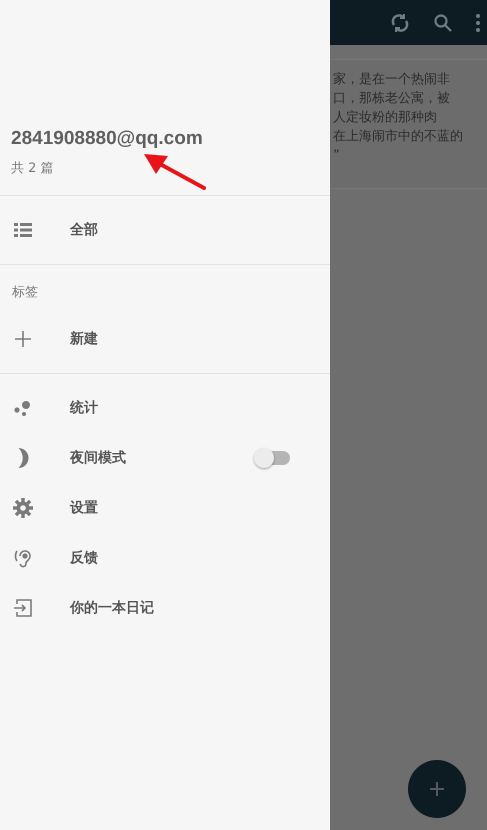 This screenshot has height=830, width=487. Describe the element at coordinates (194, 408) in the screenshot. I see `menu-item: 统计` at that location.